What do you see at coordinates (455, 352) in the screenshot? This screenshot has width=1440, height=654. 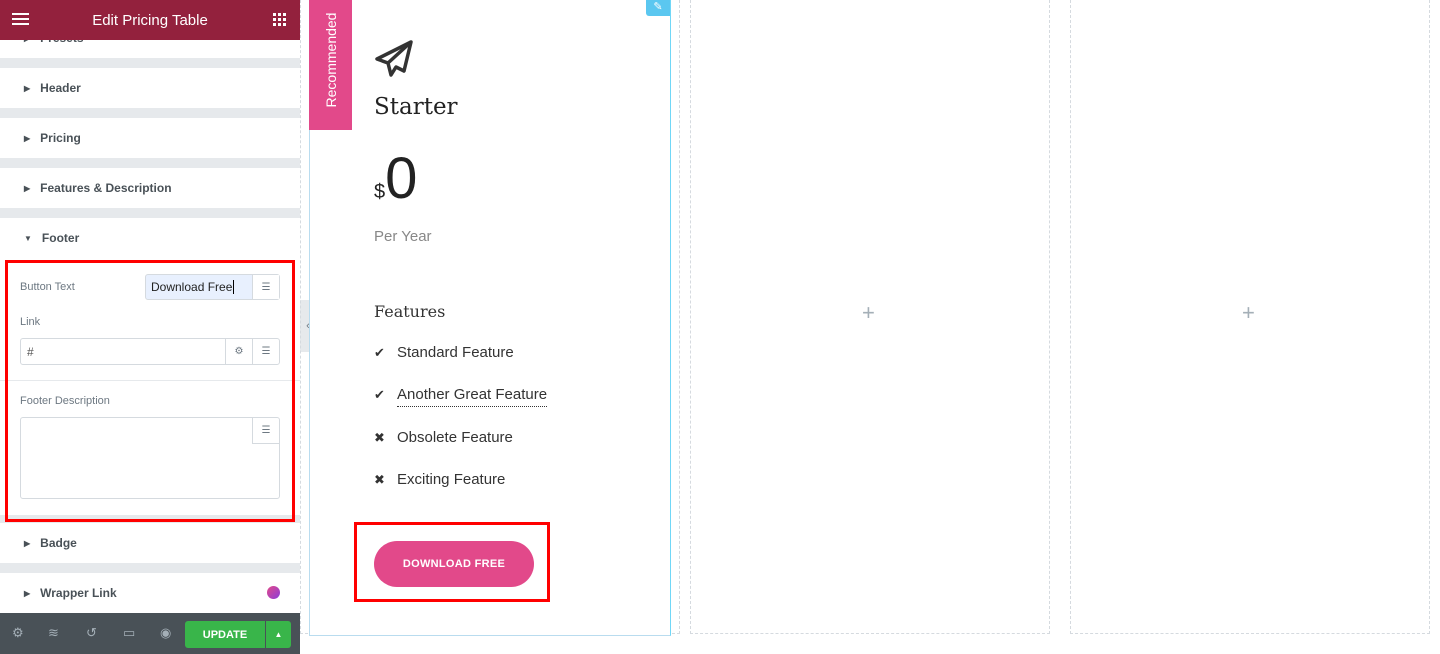 I see `feature-text: Standard Feature` at bounding box center [455, 352].